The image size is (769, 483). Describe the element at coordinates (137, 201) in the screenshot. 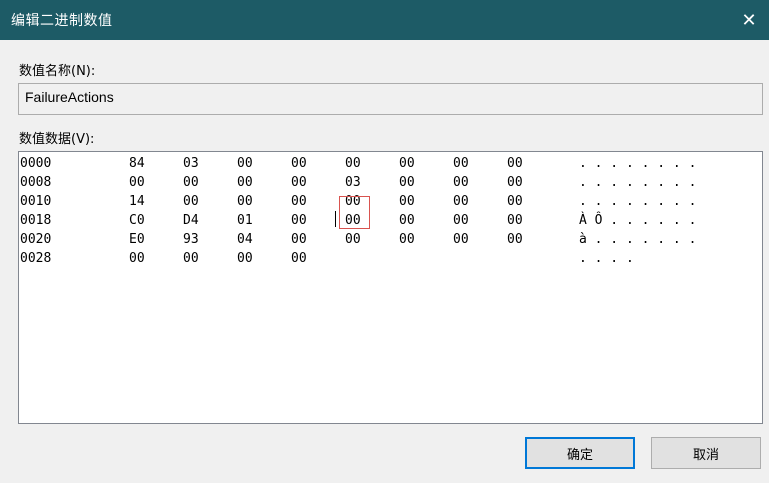

I see `hex-byte: 14` at that location.